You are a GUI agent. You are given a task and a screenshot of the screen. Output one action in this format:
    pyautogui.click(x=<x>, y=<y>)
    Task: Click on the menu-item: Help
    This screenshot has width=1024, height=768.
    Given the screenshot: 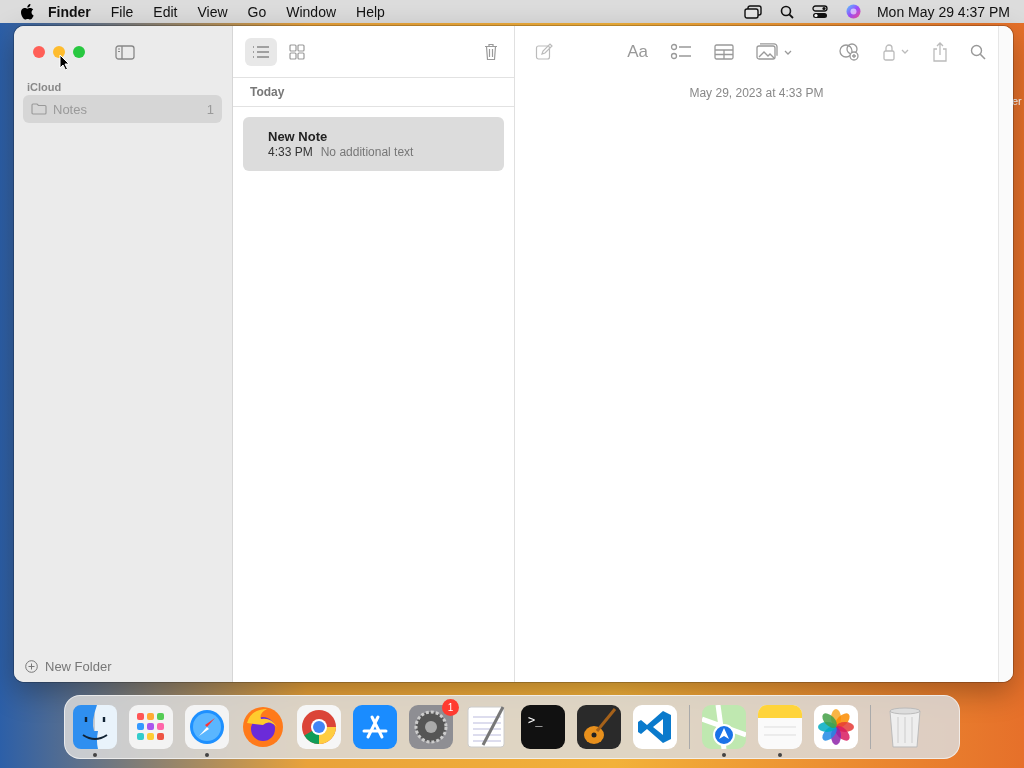 What is the action you would take?
    pyautogui.click(x=370, y=11)
    